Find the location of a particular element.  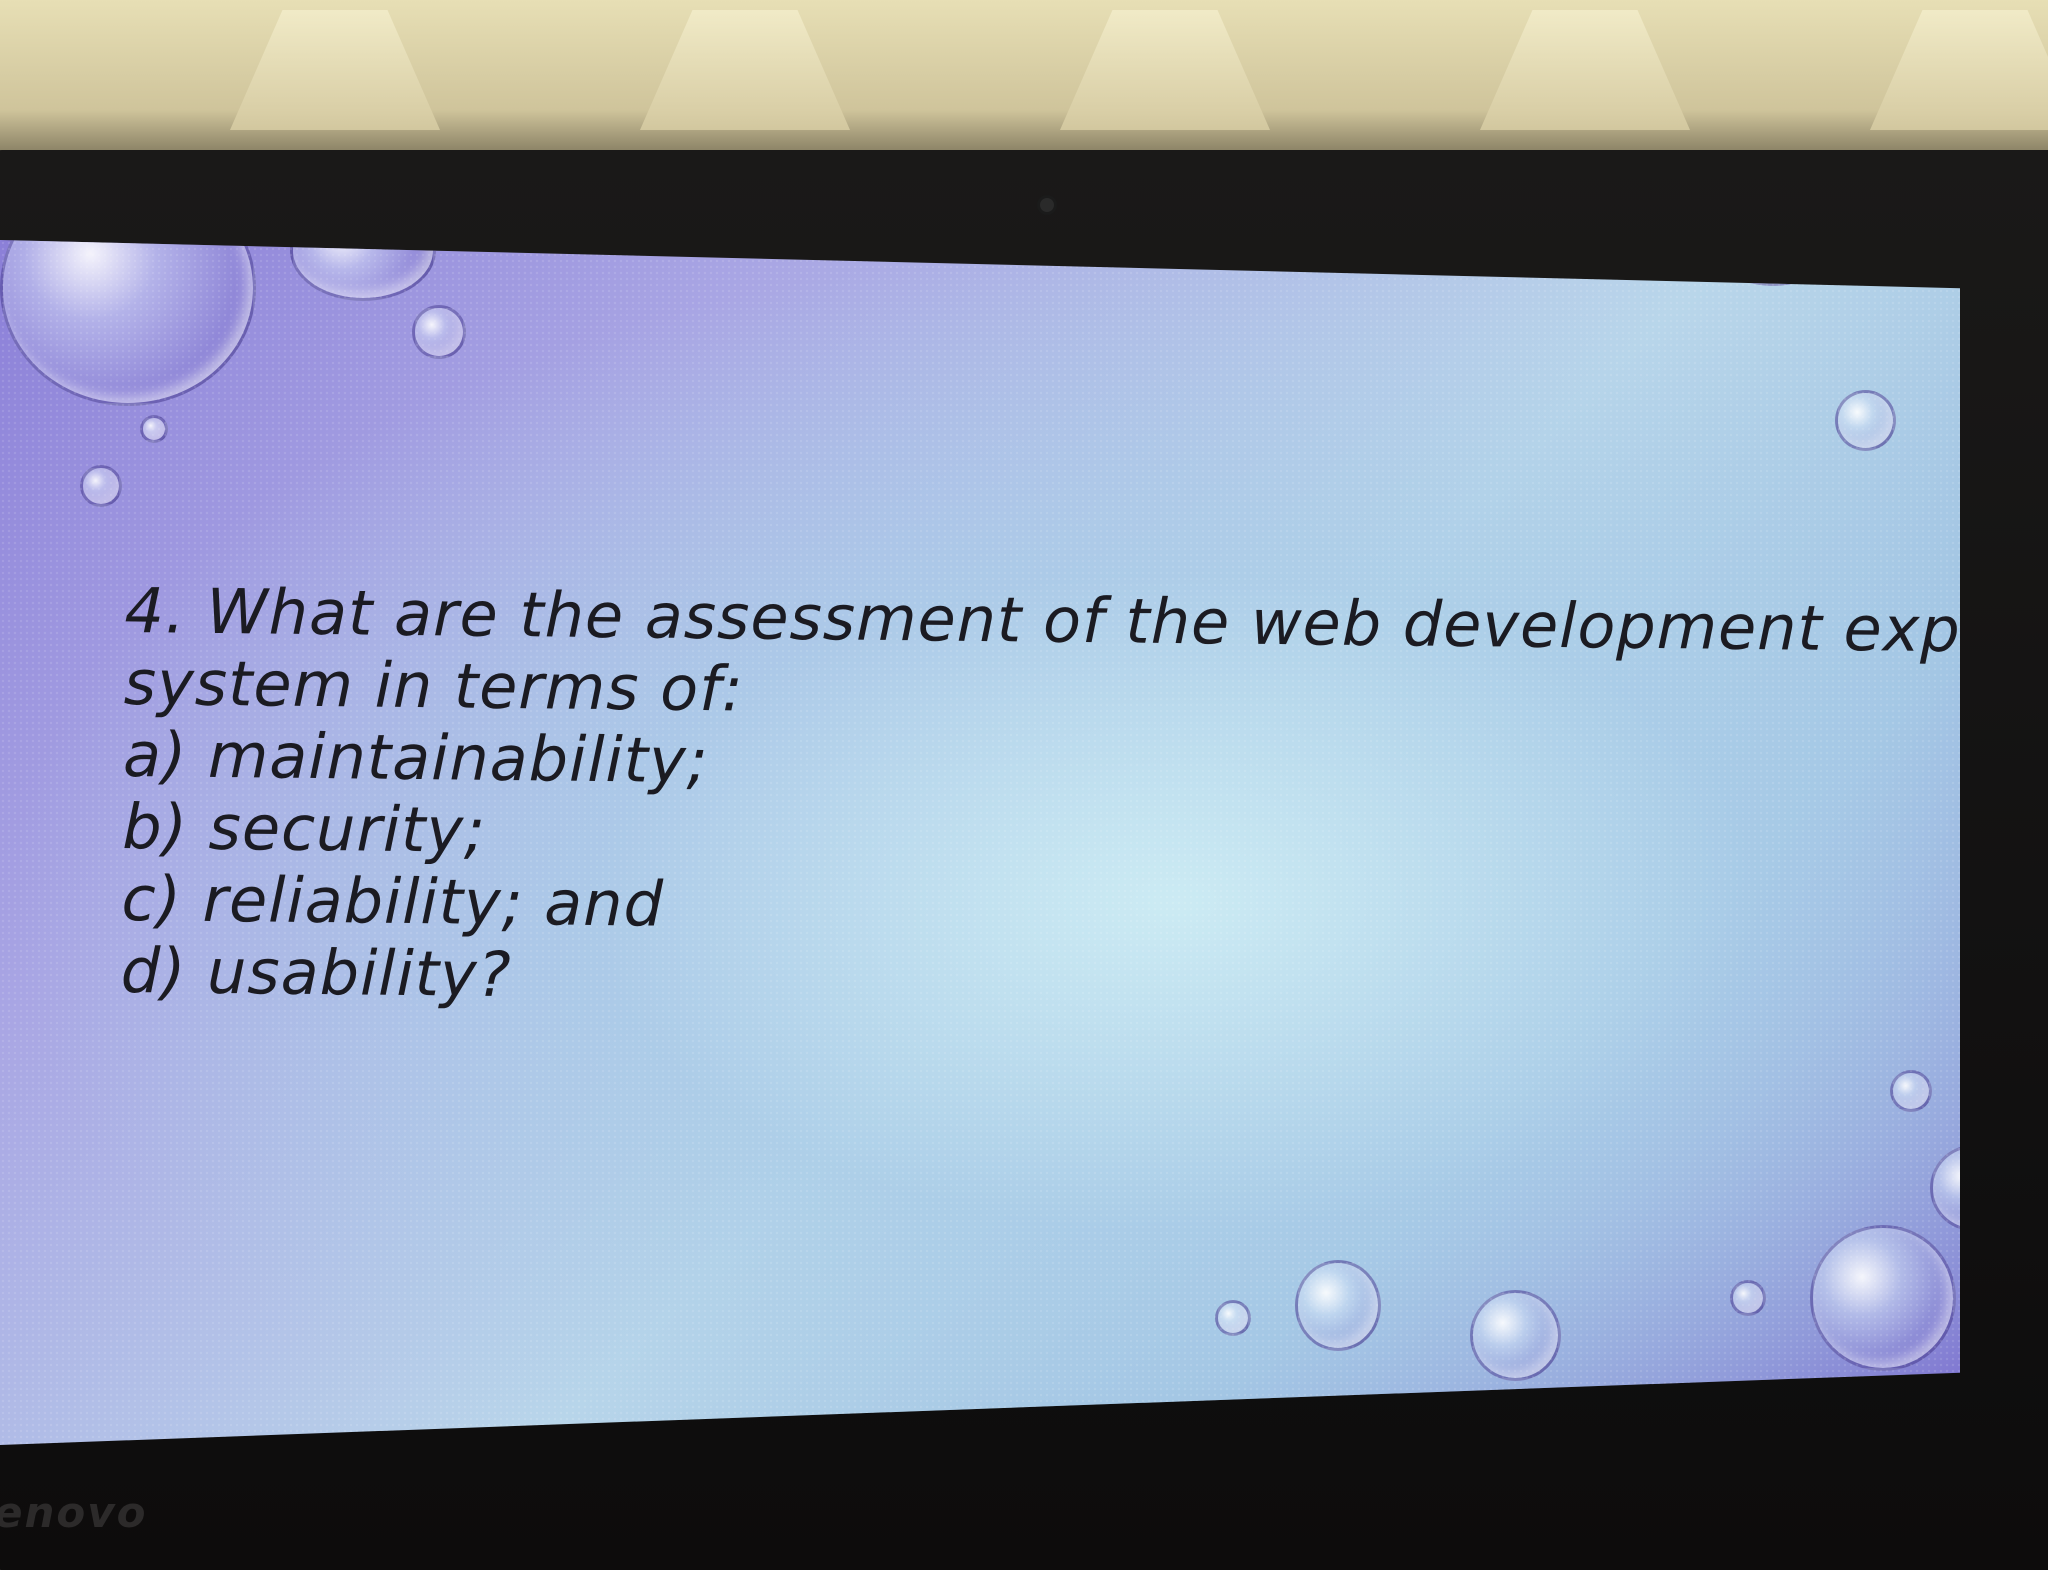

webcam-icon is located at coordinates (1047, 205).